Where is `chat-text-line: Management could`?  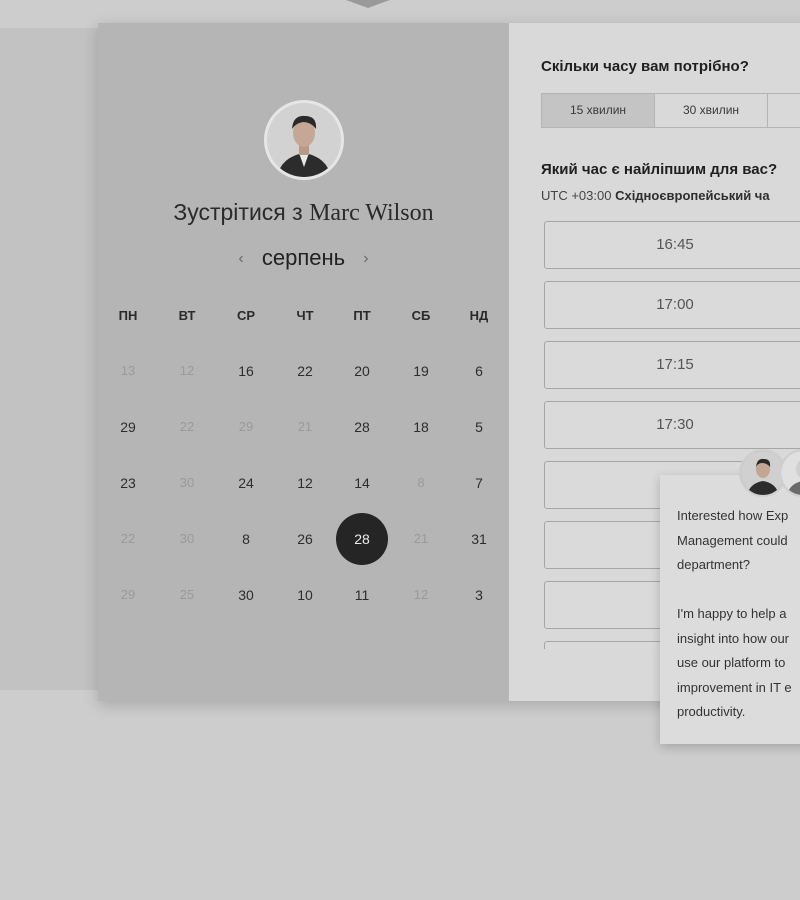 chat-text-line: Management could is located at coordinates (732, 540).